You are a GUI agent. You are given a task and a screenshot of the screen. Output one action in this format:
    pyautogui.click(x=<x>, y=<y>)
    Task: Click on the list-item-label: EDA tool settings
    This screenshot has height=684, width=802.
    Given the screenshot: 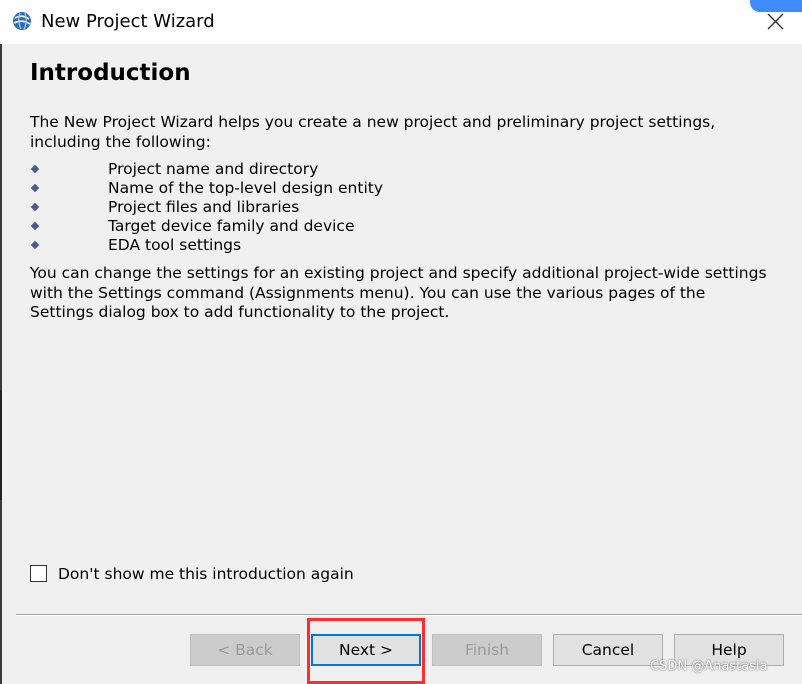 What is the action you would take?
    pyautogui.click(x=175, y=245)
    